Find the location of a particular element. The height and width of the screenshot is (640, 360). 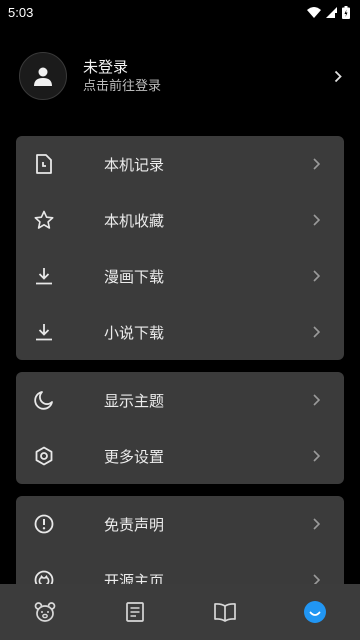

login-profile-row: 未登录 点击前往登录 is located at coordinates (180, 76).